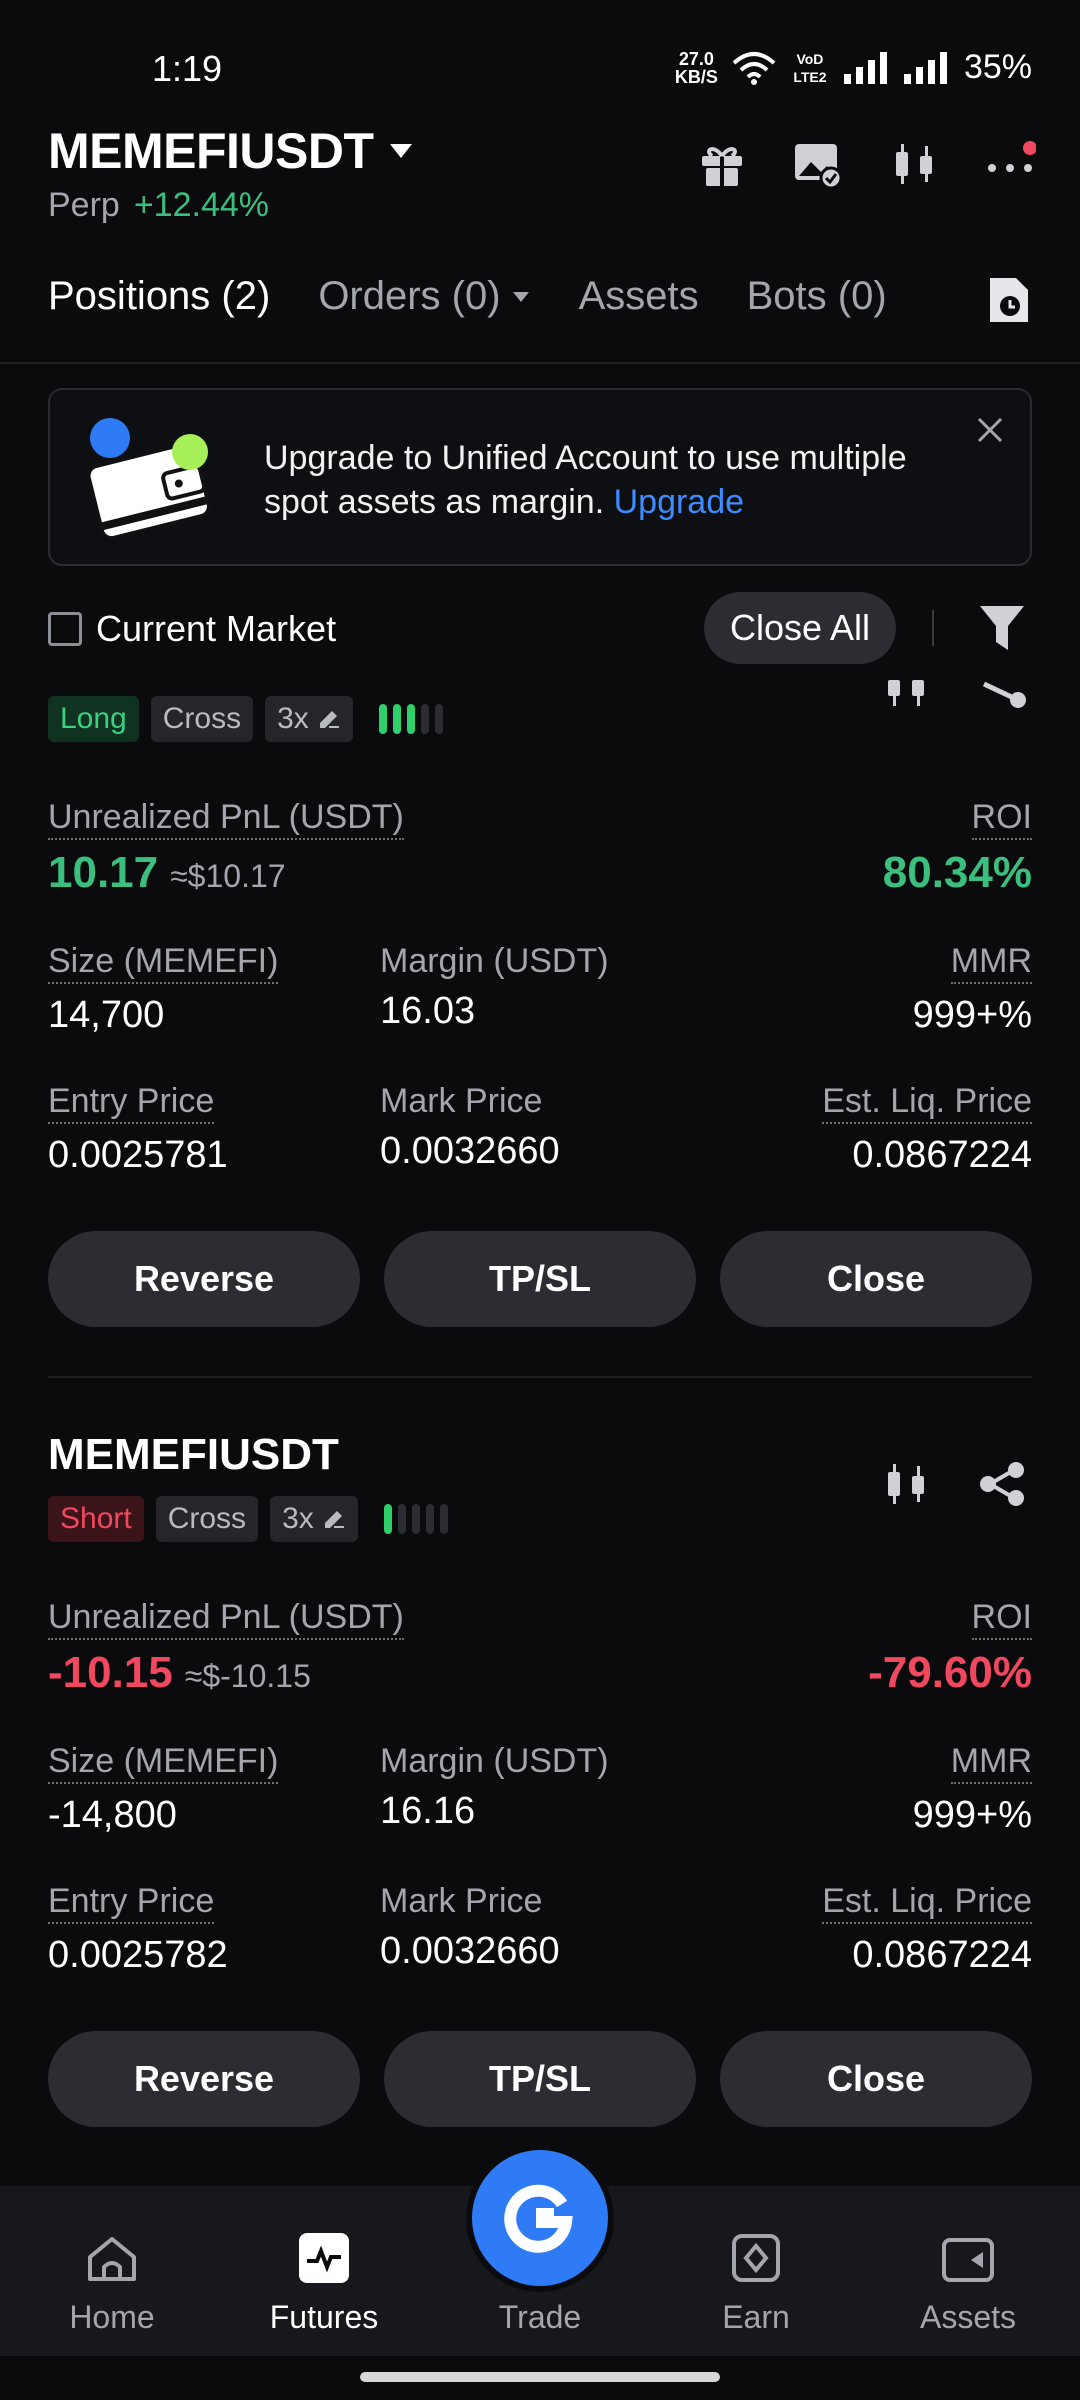 The width and height of the screenshot is (1080, 2400). What do you see at coordinates (187, 68) in the screenshot?
I see `status-time: 1:19` at bounding box center [187, 68].